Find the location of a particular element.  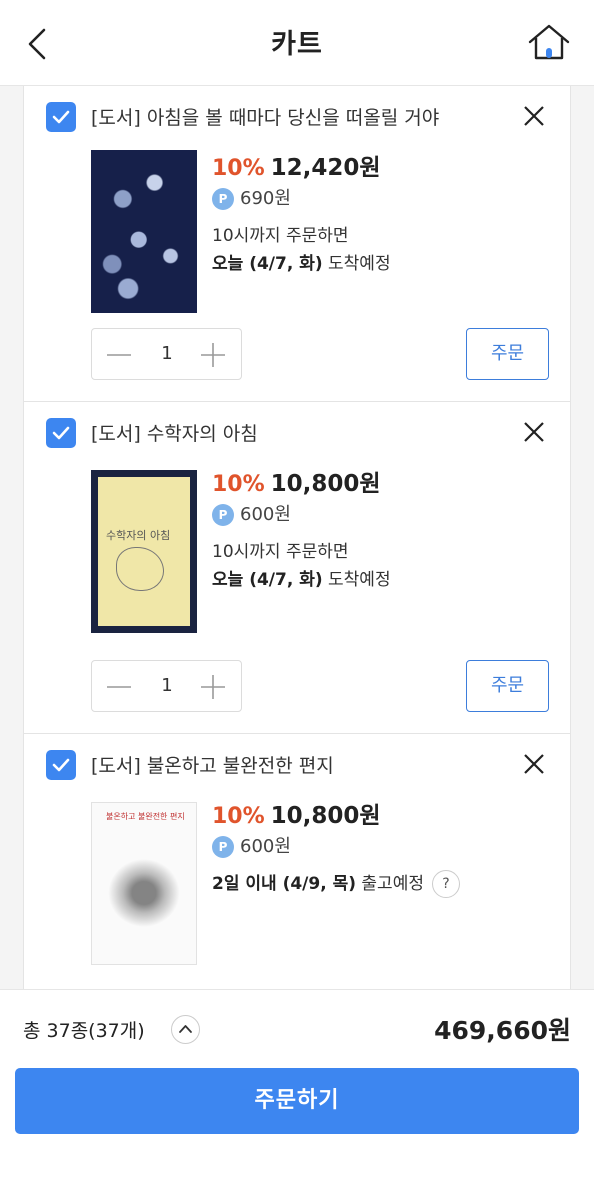

cover-art: 수학자의 아침 is located at coordinates (144, 551).